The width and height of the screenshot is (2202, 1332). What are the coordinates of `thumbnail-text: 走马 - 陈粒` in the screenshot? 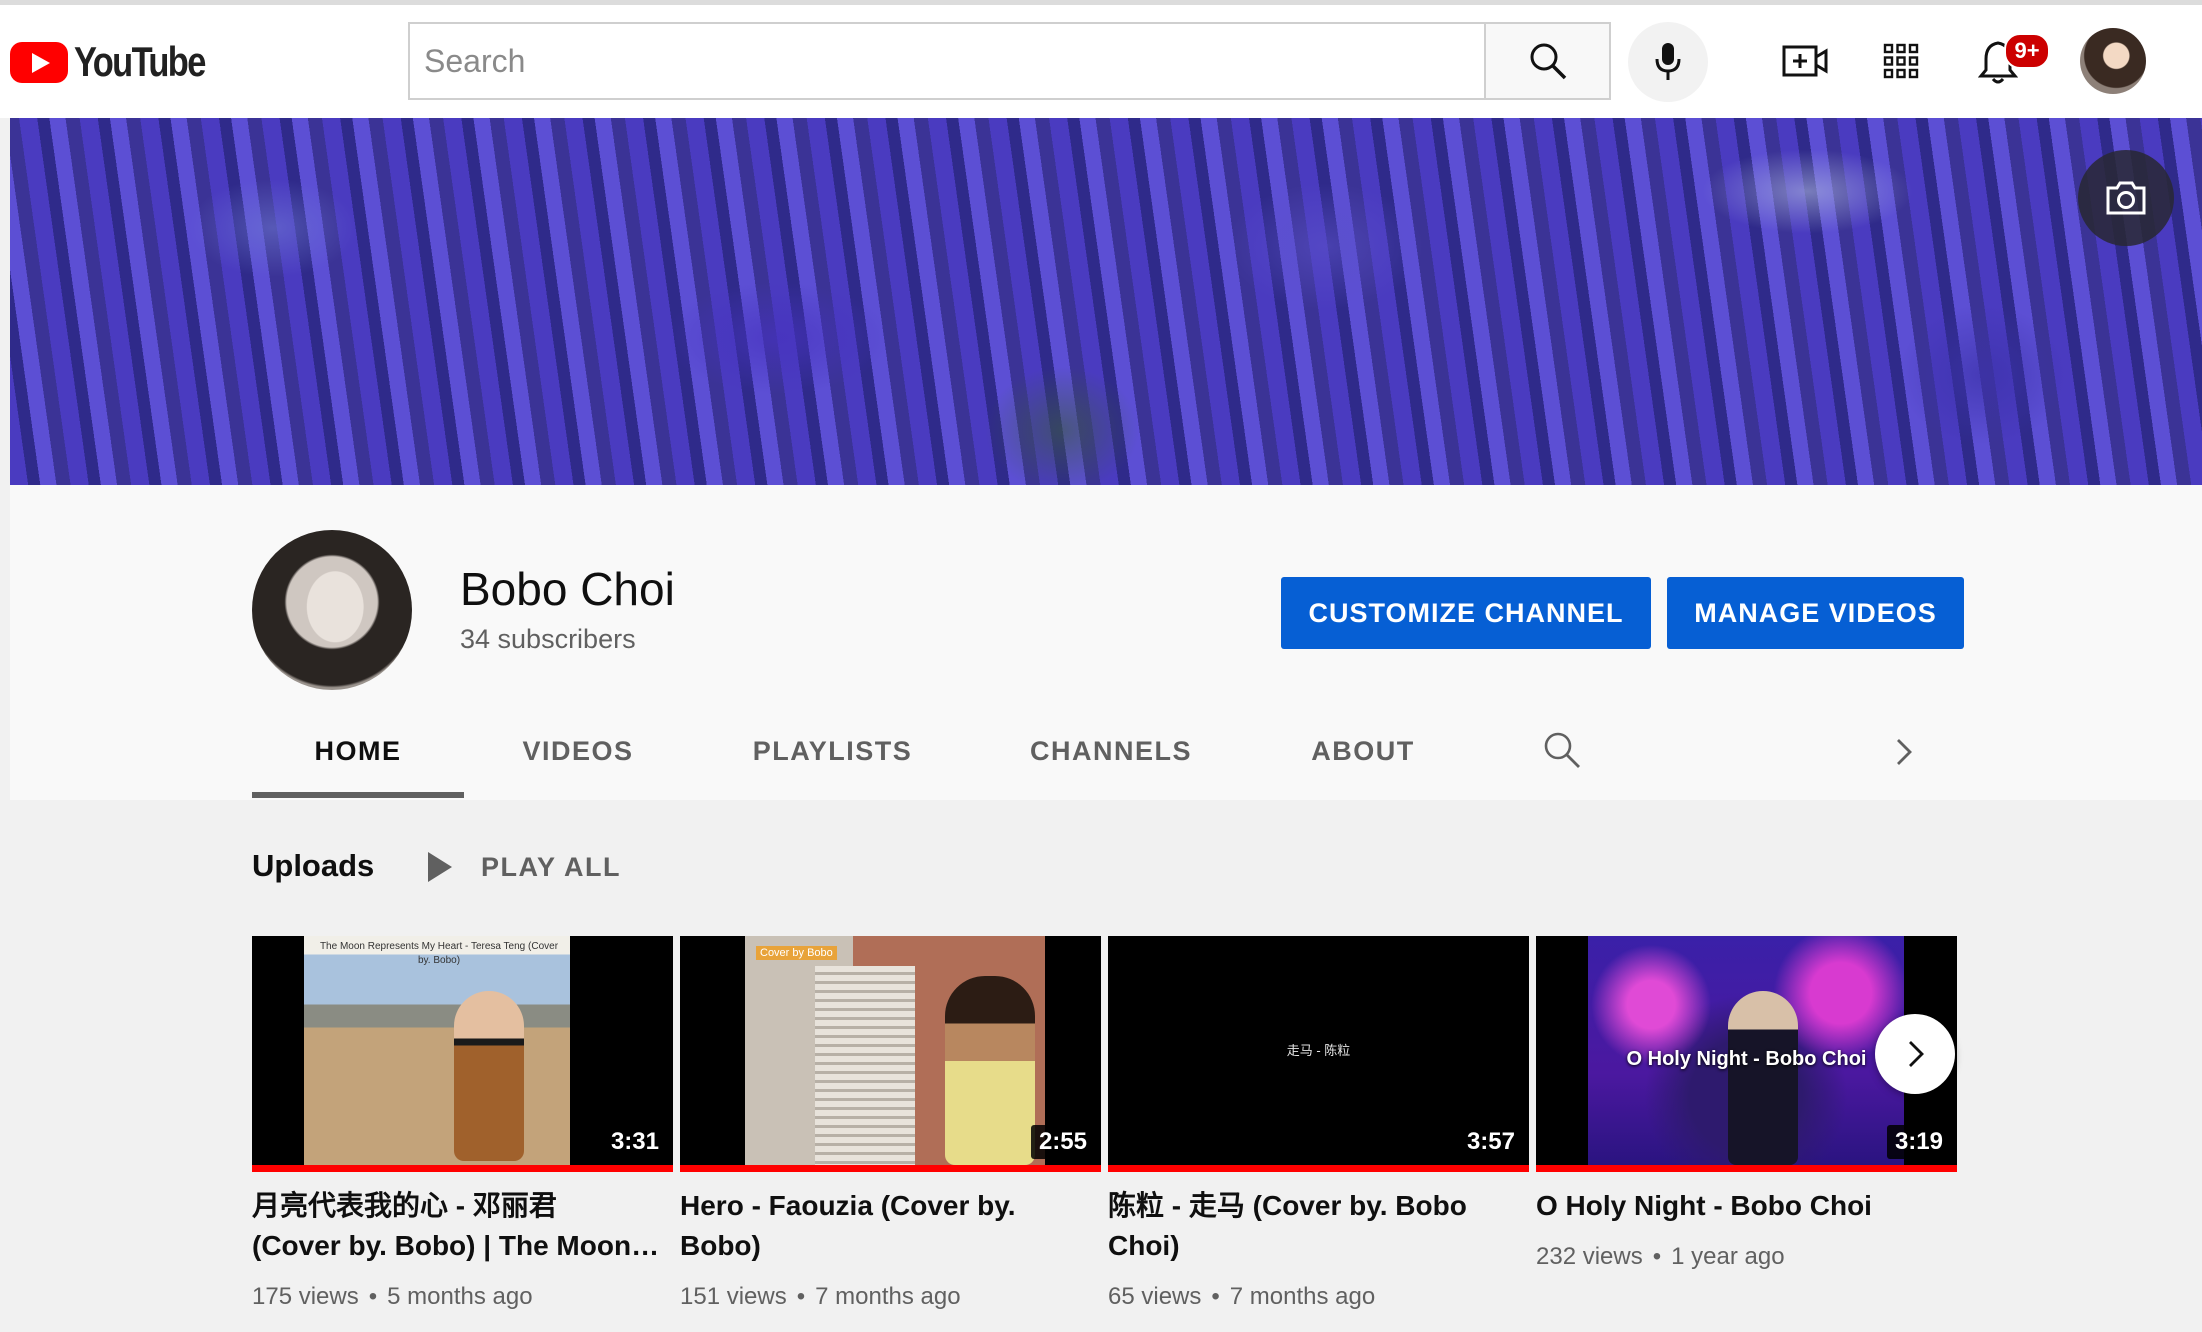 It's located at (1318, 1050).